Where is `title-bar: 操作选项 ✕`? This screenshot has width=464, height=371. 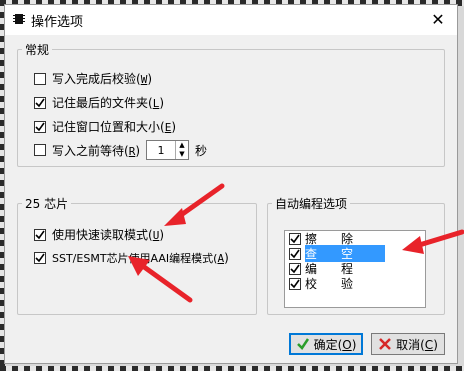 title-bar: 操作选项 ✕ is located at coordinates (231, 20).